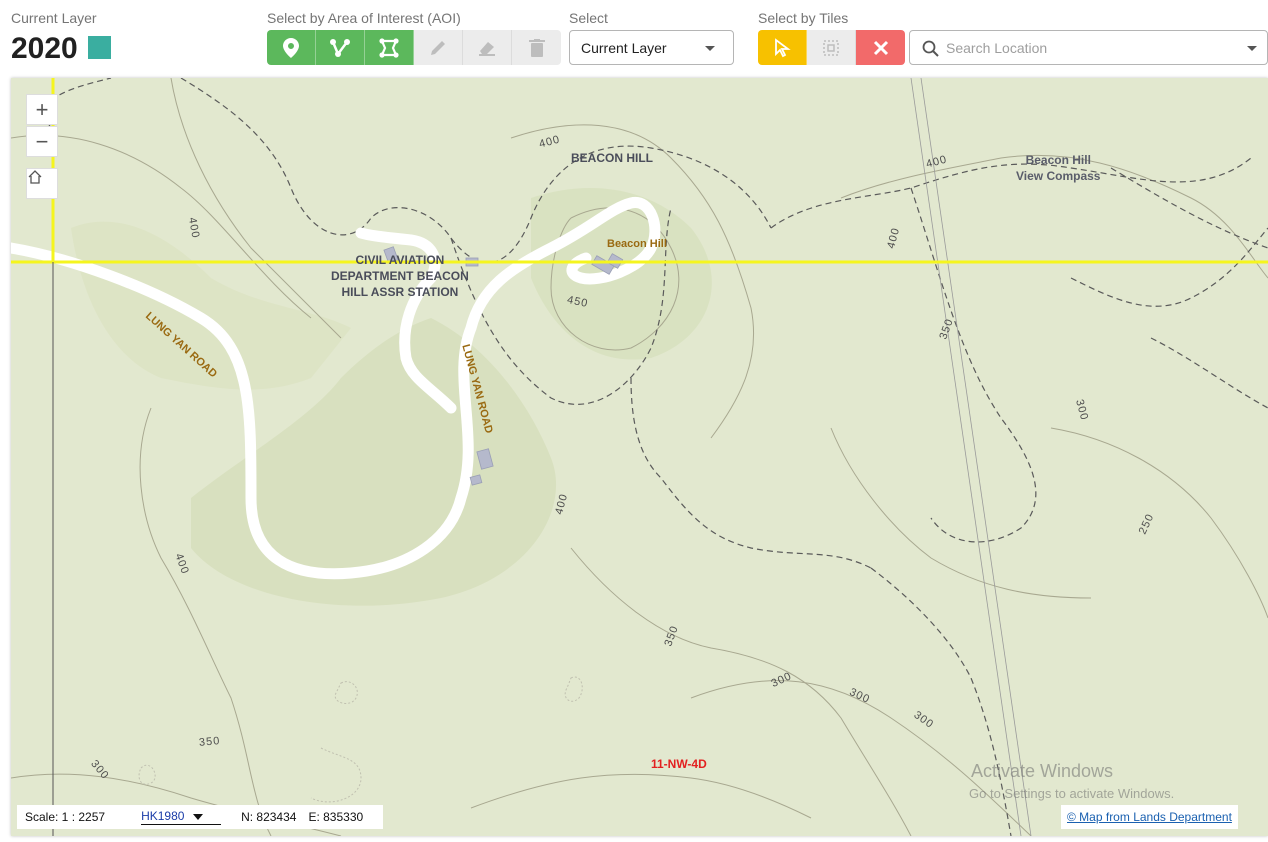 The image size is (1268, 842). I want to click on search-location-input: Search Location, so click(1088, 47).